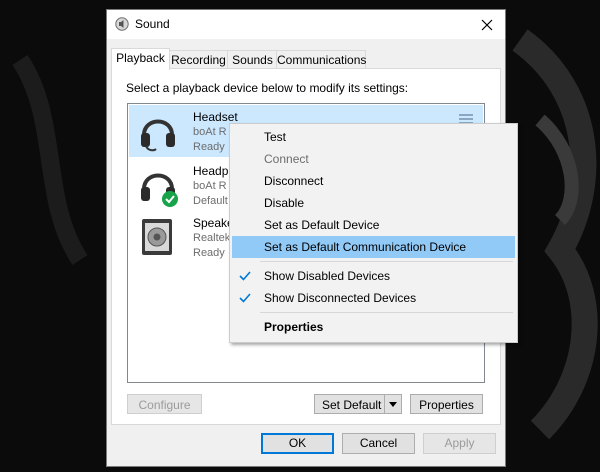 The image size is (600, 472). I want to click on menu-item-disable: Disable, so click(373, 203).